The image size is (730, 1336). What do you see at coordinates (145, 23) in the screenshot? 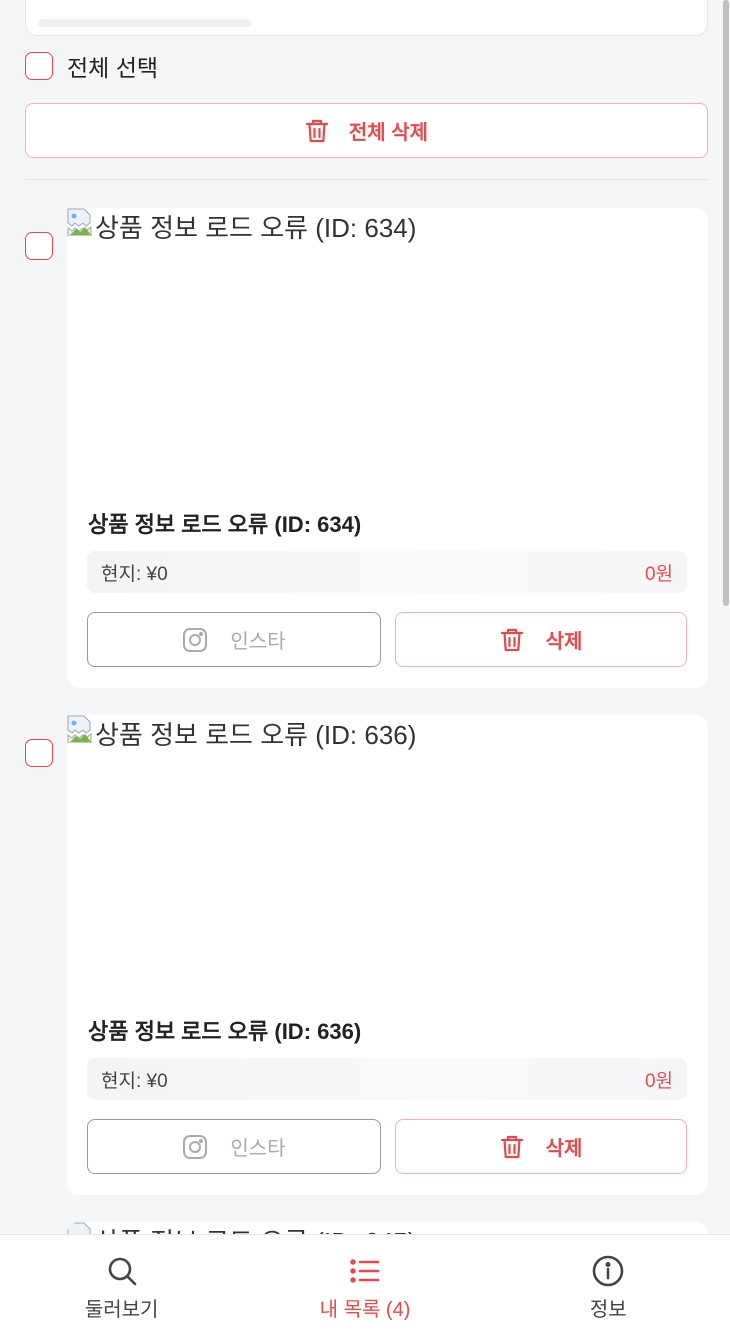
I see `previous-section-stub` at bounding box center [145, 23].